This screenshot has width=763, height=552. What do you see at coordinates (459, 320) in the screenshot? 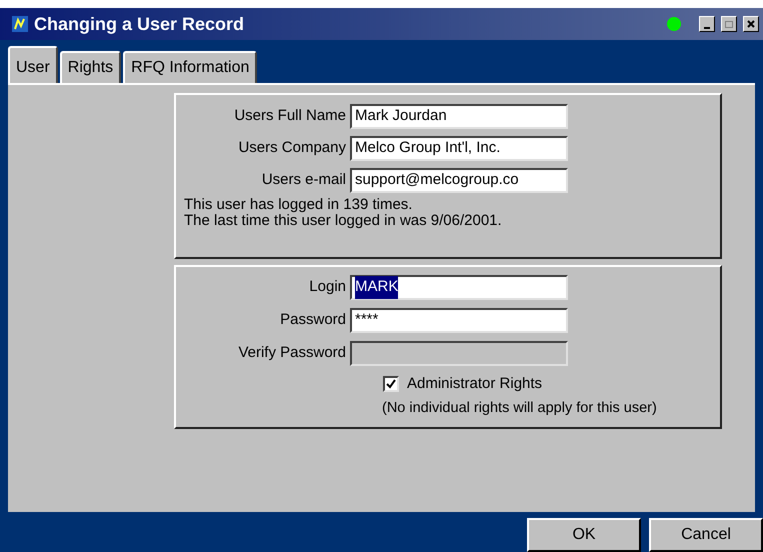
I see `input-field: ****` at bounding box center [459, 320].